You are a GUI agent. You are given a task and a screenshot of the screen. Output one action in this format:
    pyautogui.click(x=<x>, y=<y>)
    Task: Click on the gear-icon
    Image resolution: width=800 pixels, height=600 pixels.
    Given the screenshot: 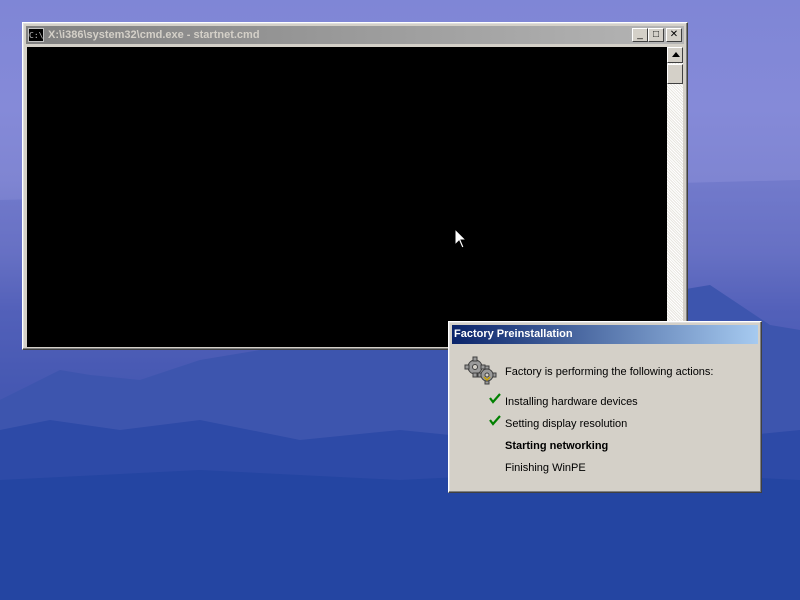 What is the action you would take?
    pyautogui.click(x=480, y=370)
    